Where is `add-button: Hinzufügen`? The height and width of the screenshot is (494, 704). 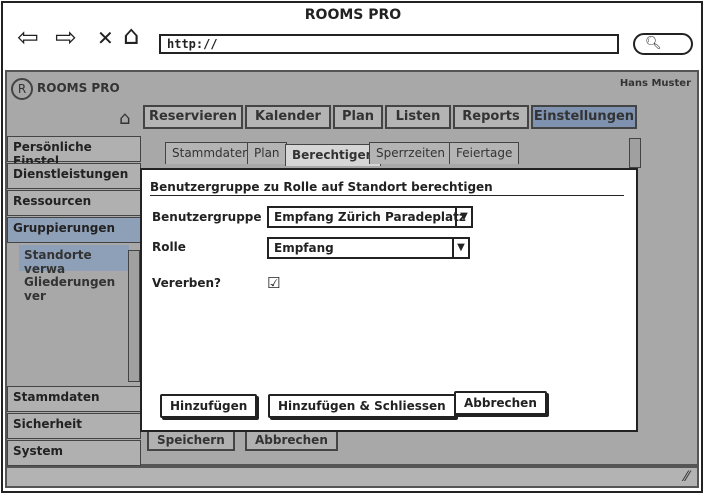
add-button: Hinzufügen is located at coordinates (209, 406).